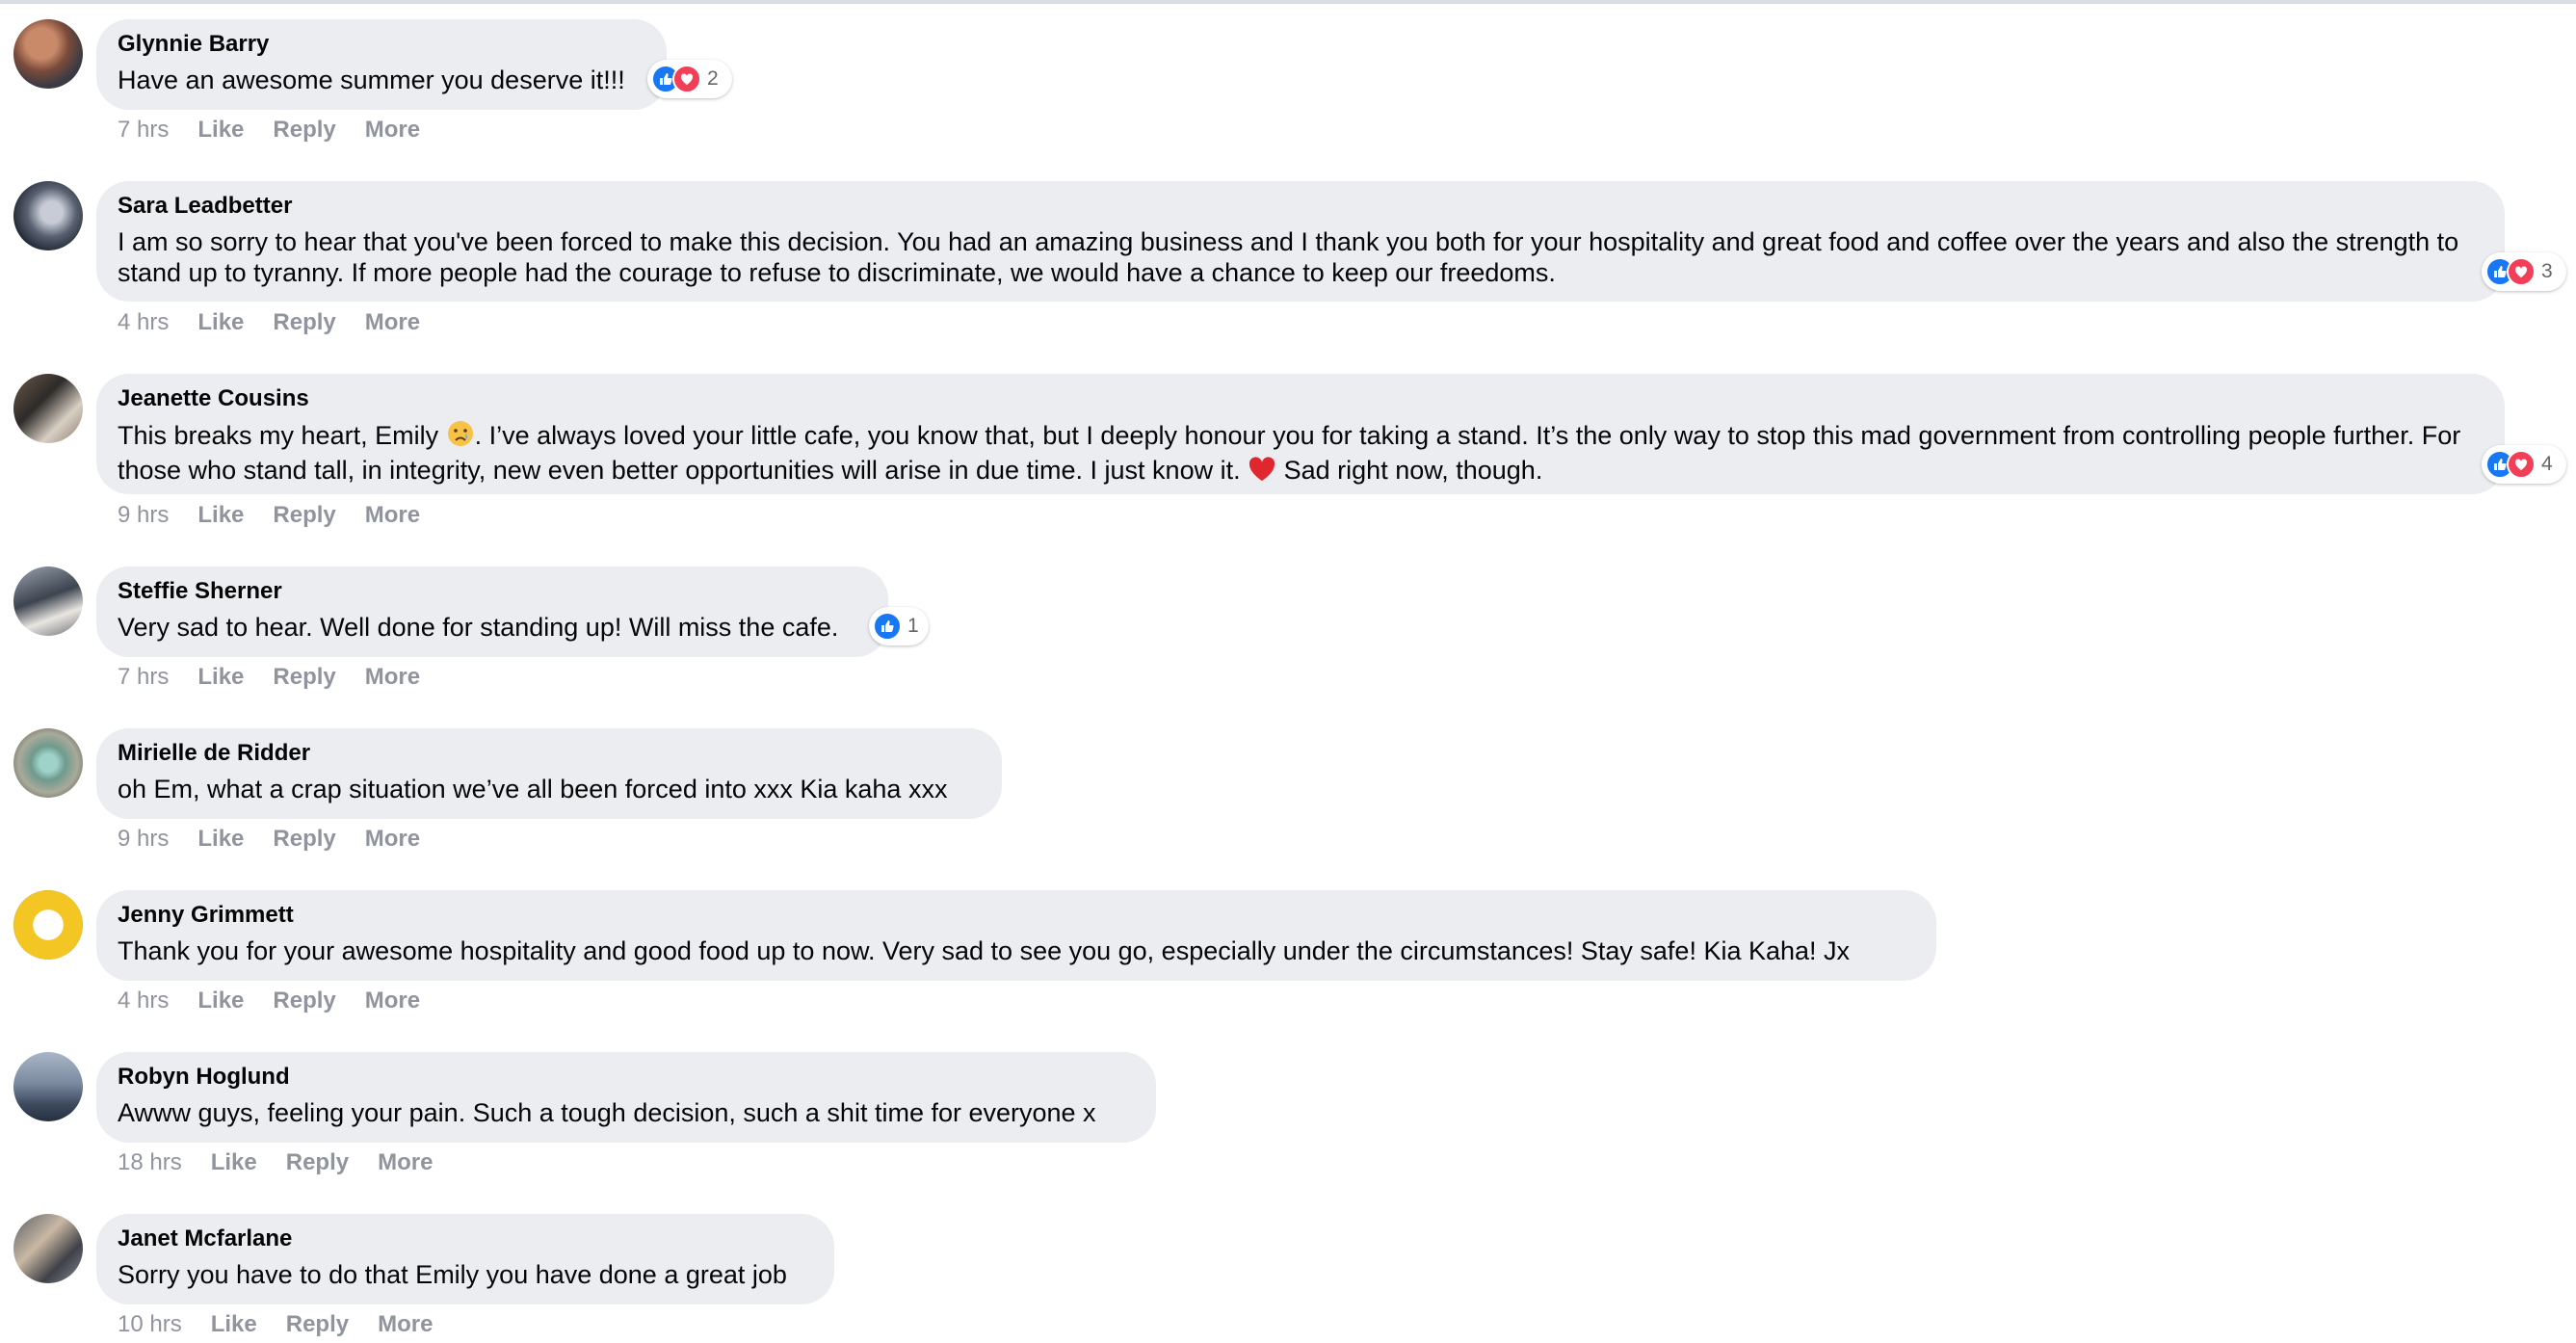 The image size is (2576, 1343). I want to click on comment-text-part: Sad right now, though., so click(1413, 470).